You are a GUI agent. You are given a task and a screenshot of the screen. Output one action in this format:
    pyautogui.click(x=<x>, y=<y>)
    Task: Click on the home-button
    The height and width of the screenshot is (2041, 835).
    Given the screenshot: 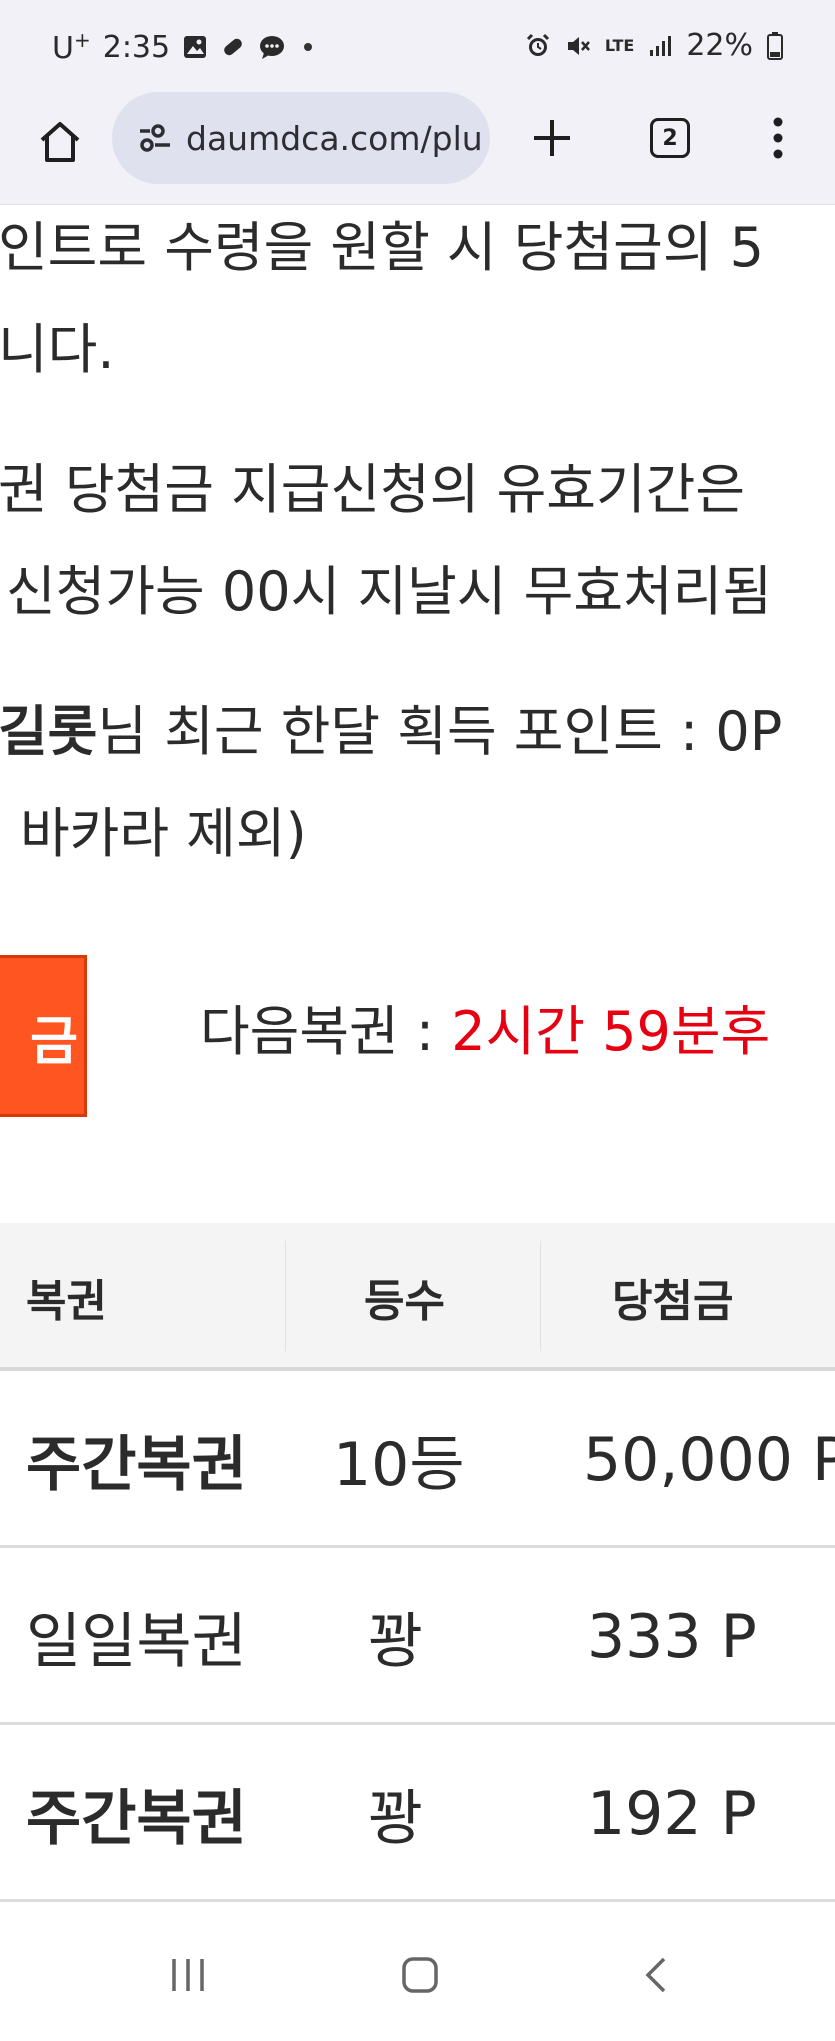 What is the action you would take?
    pyautogui.click(x=60, y=142)
    